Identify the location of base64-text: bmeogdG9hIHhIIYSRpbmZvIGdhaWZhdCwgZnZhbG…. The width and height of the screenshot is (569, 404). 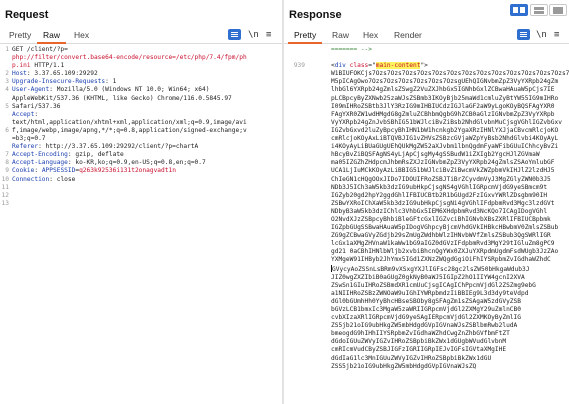
(420, 334).